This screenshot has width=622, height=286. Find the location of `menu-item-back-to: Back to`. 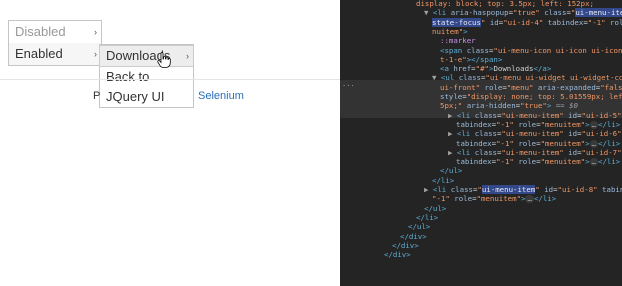

menu-item-back-to: Back to is located at coordinates (146, 77).